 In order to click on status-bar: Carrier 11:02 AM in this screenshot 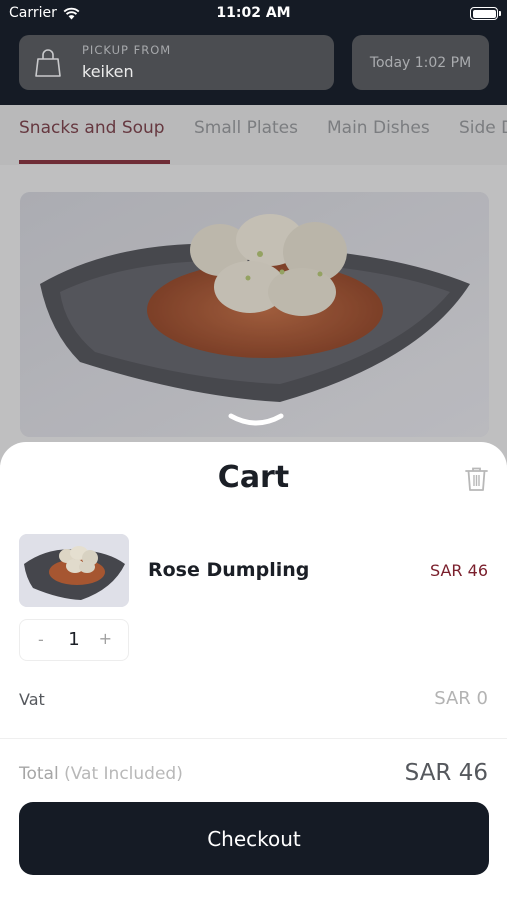, I will do `click(253, 14)`.